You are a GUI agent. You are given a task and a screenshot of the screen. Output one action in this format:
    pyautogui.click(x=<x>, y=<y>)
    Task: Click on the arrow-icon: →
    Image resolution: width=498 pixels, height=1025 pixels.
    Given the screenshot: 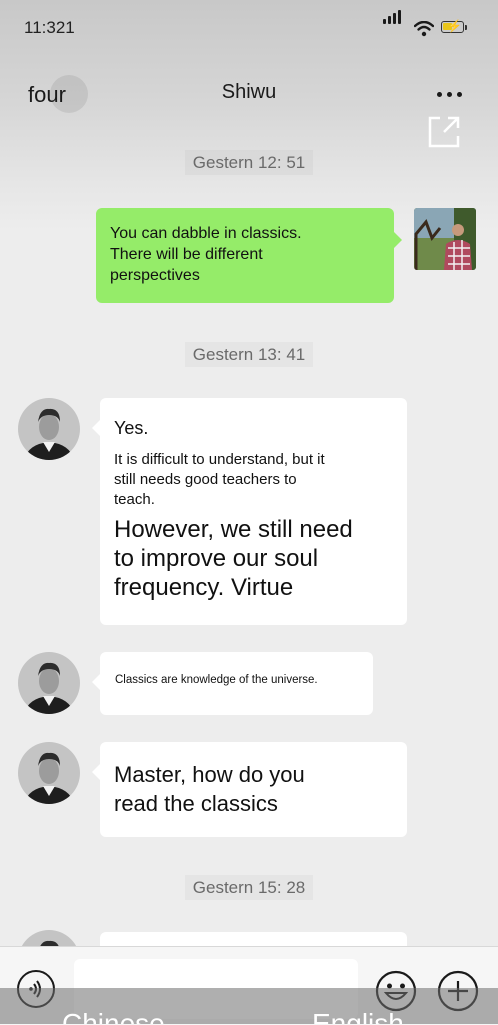 What is the action you would take?
    pyautogui.click(x=250, y=1016)
    